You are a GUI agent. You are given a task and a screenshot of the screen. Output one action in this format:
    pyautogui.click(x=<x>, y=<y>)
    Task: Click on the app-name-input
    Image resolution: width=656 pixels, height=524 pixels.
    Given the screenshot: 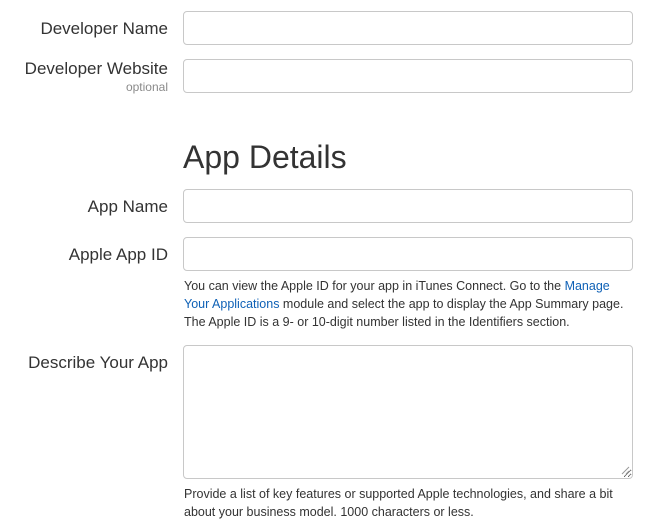 What is the action you would take?
    pyautogui.click(x=408, y=206)
    